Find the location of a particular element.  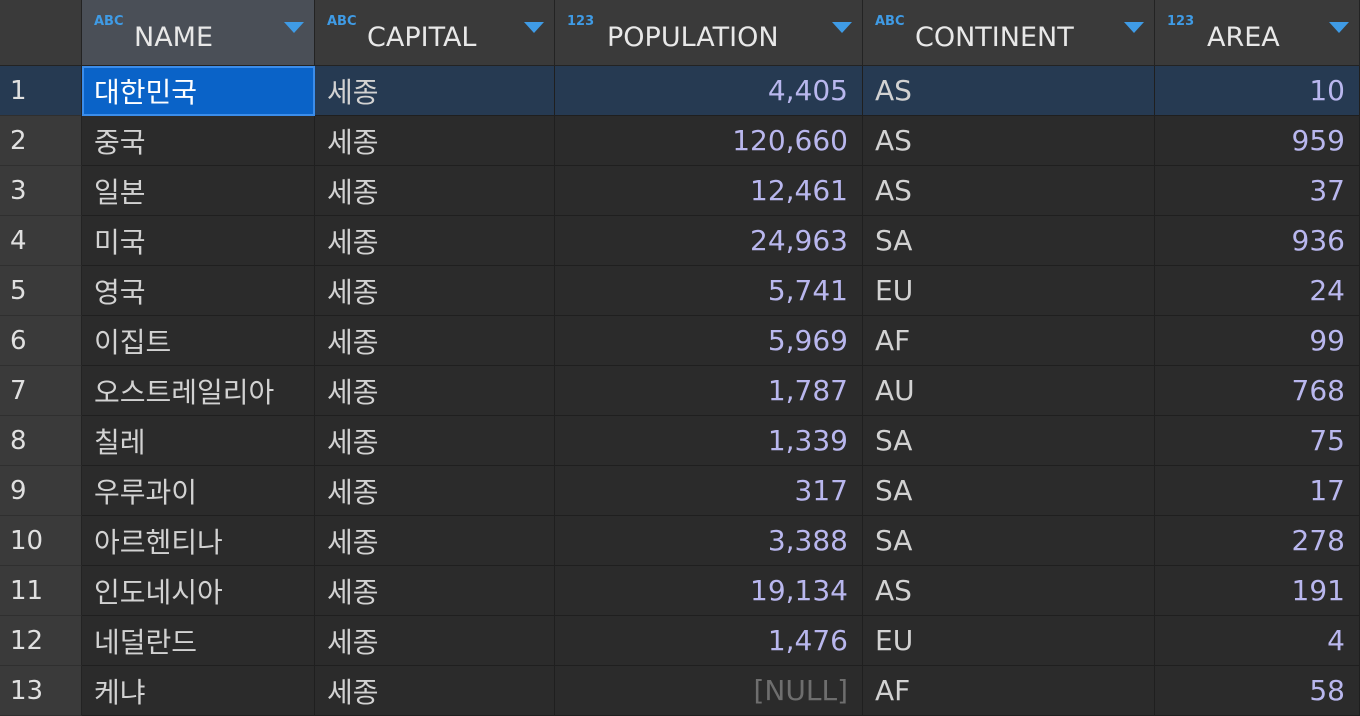

cell-area: 10 is located at coordinates (1257, 91).